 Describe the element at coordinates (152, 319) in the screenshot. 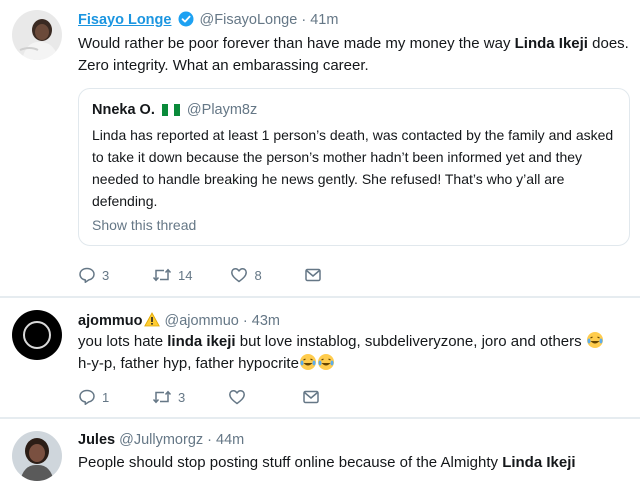

I see `warning-icon` at that location.